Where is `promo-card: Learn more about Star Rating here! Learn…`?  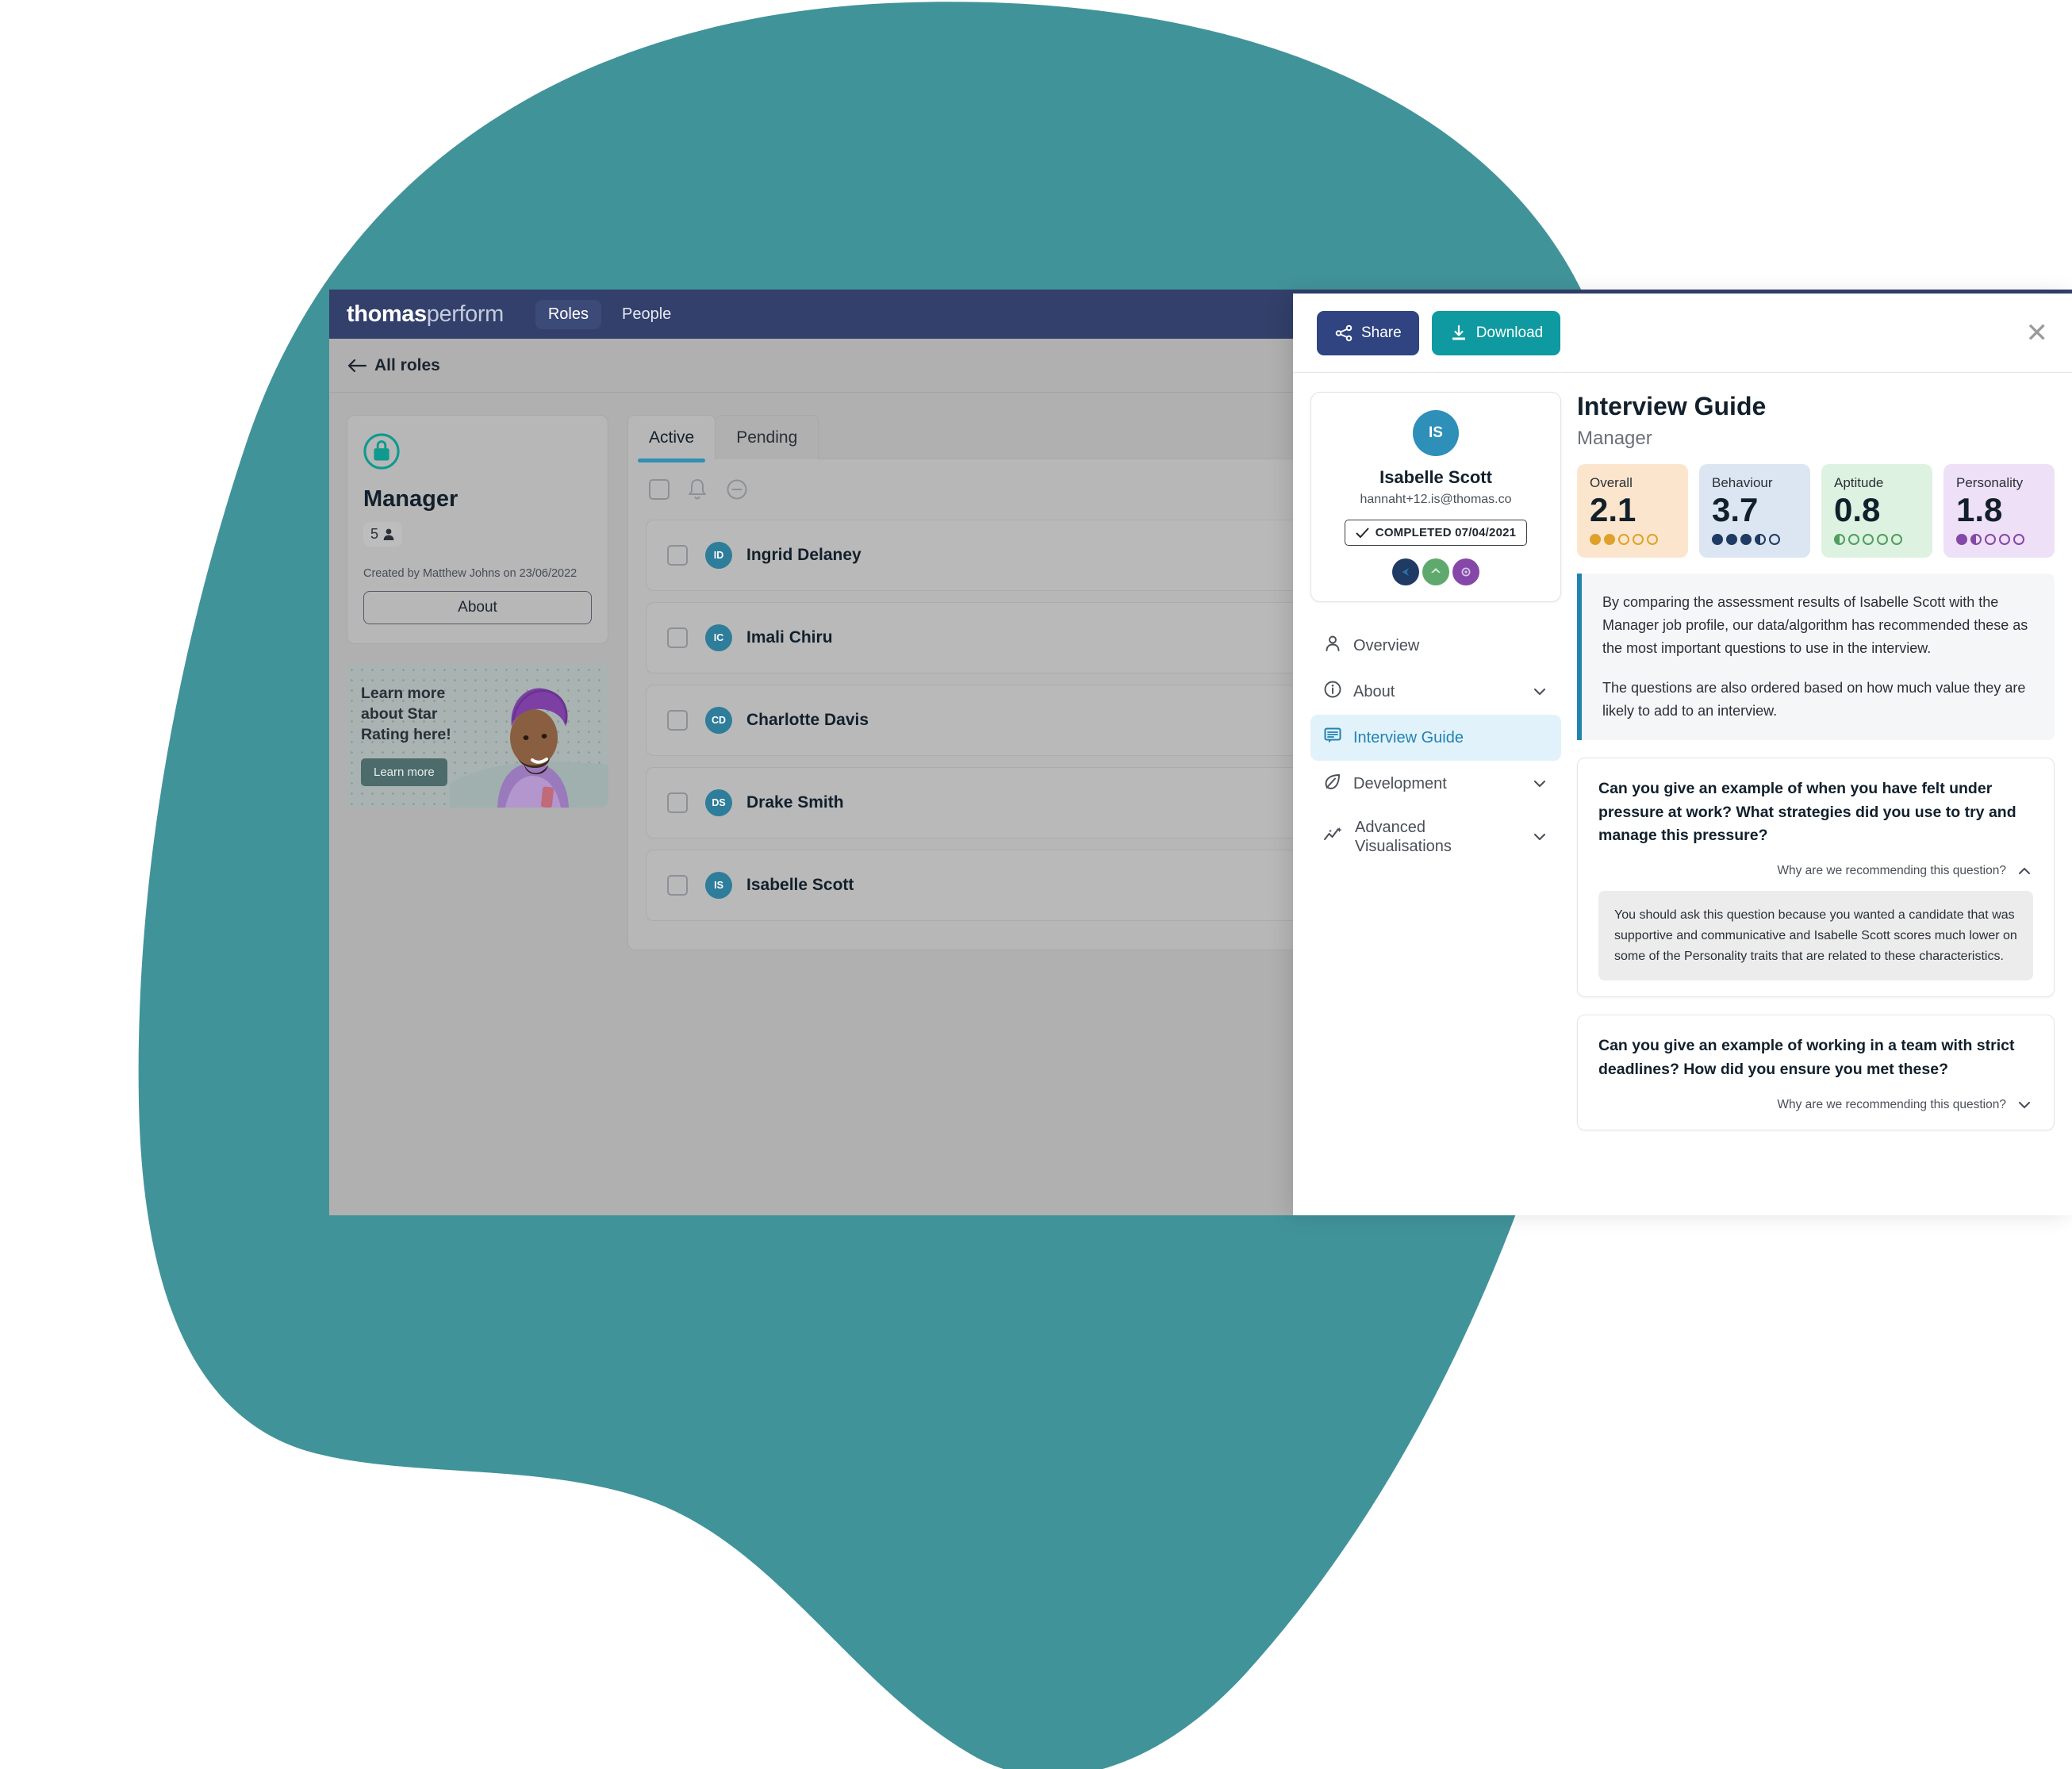 promo-card: Learn more about Star Rating here! Learn… is located at coordinates (477, 736).